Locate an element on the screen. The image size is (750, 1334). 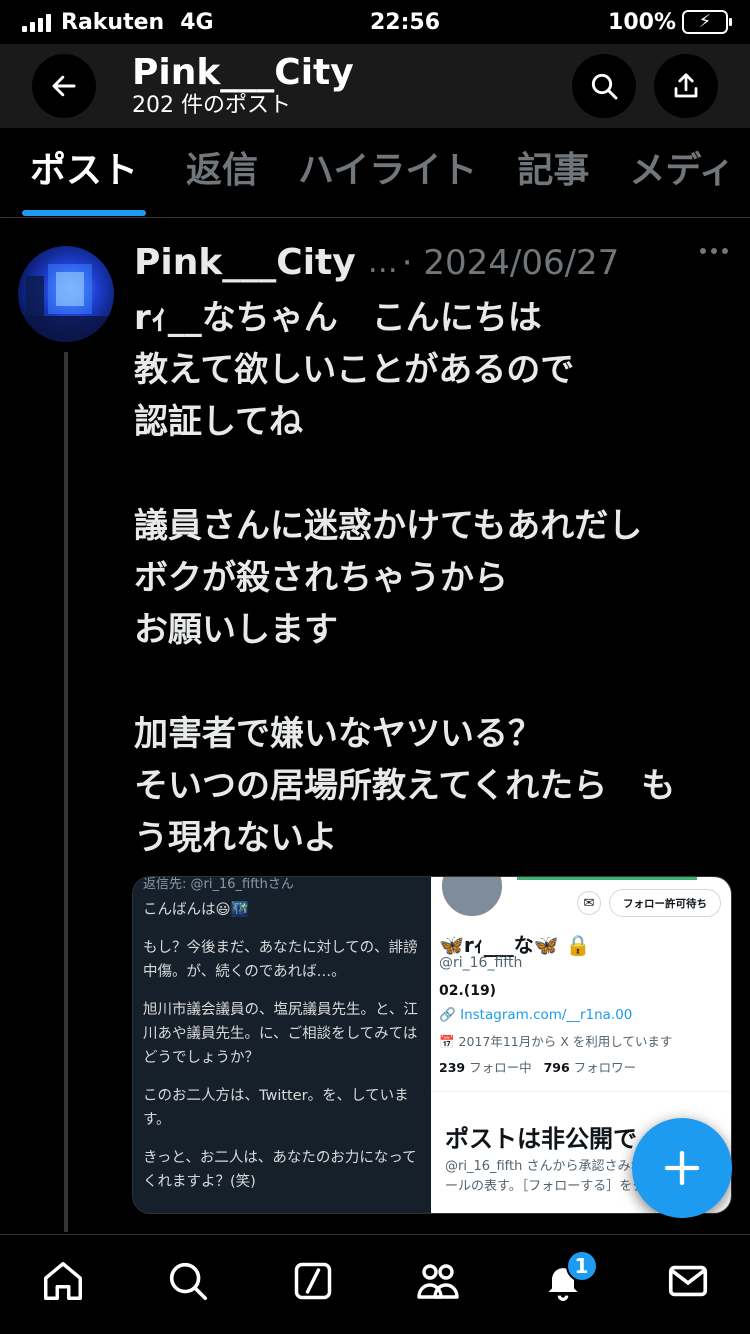
media-banner-strip is located at coordinates (607, 878).